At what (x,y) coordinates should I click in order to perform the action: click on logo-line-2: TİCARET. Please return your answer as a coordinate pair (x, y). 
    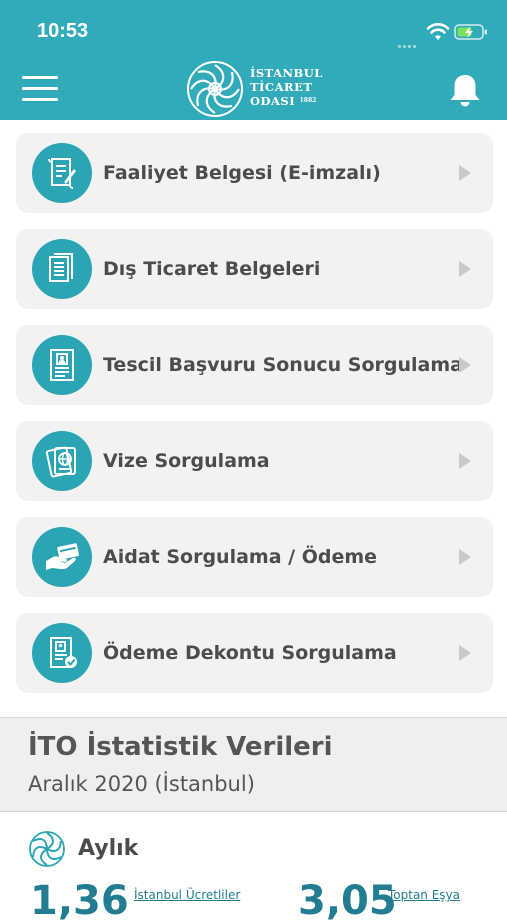
    Looking at the image, I should click on (281, 87).